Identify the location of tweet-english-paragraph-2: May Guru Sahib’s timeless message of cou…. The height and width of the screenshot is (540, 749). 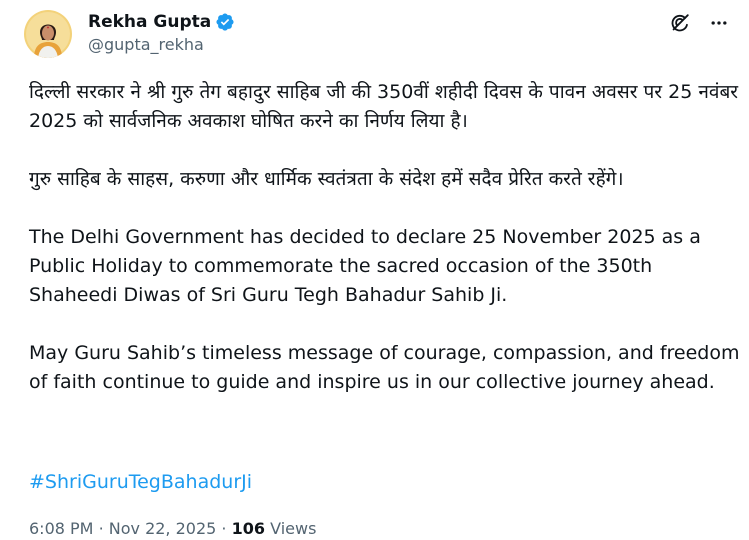
(387, 367).